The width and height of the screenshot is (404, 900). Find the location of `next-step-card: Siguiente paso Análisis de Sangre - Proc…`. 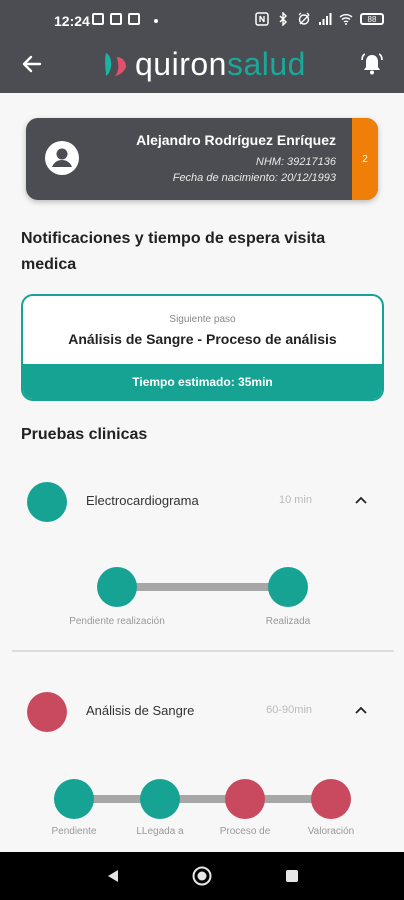

next-step-card: Siguiente paso Análisis de Sangre - Proc… is located at coordinates (202, 347).